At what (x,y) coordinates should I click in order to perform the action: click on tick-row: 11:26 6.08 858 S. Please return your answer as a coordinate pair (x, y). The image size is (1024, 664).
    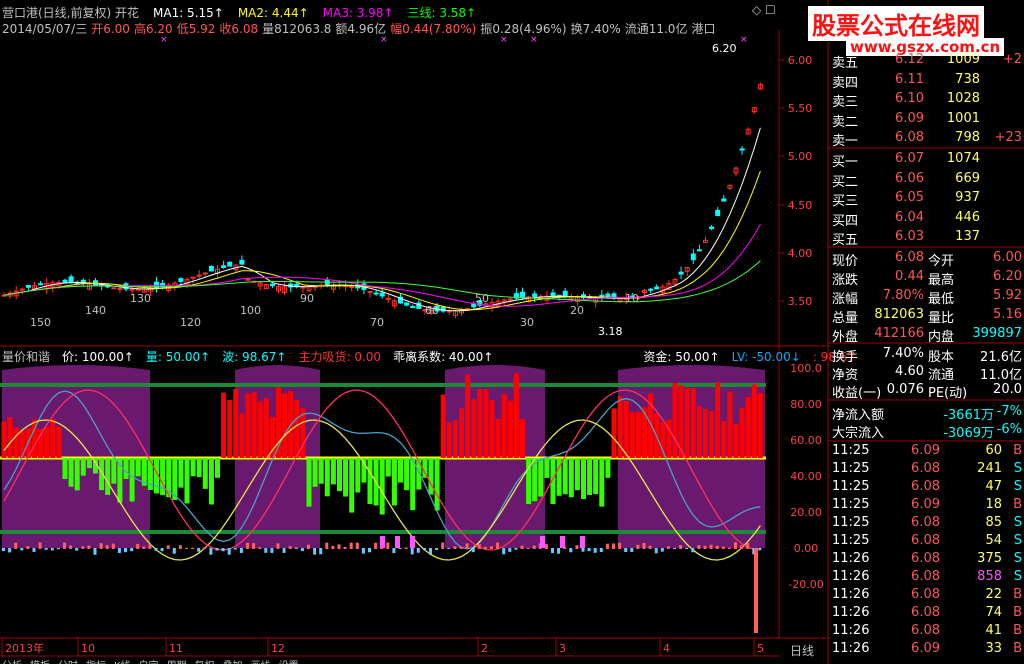
    Looking at the image, I should click on (927, 578).